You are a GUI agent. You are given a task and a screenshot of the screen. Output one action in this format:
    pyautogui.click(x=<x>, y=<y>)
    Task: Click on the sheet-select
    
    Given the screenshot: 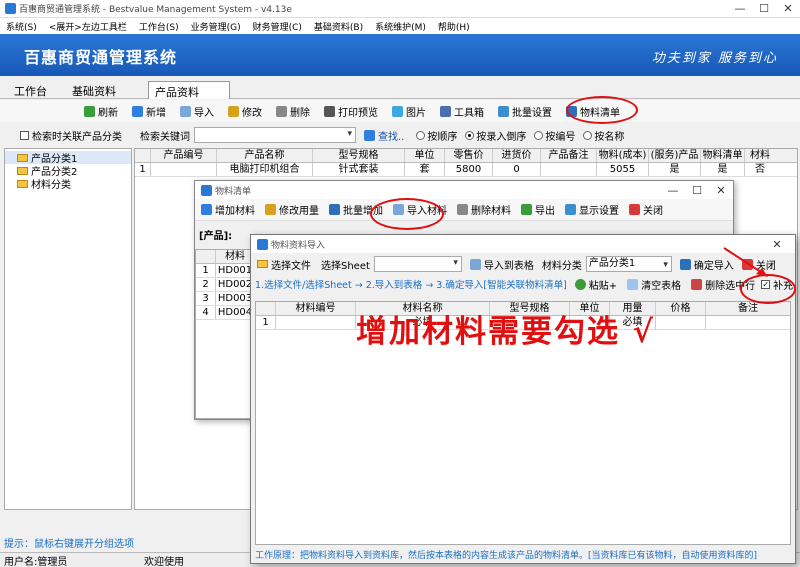 What is the action you would take?
    pyautogui.click(x=417, y=264)
    